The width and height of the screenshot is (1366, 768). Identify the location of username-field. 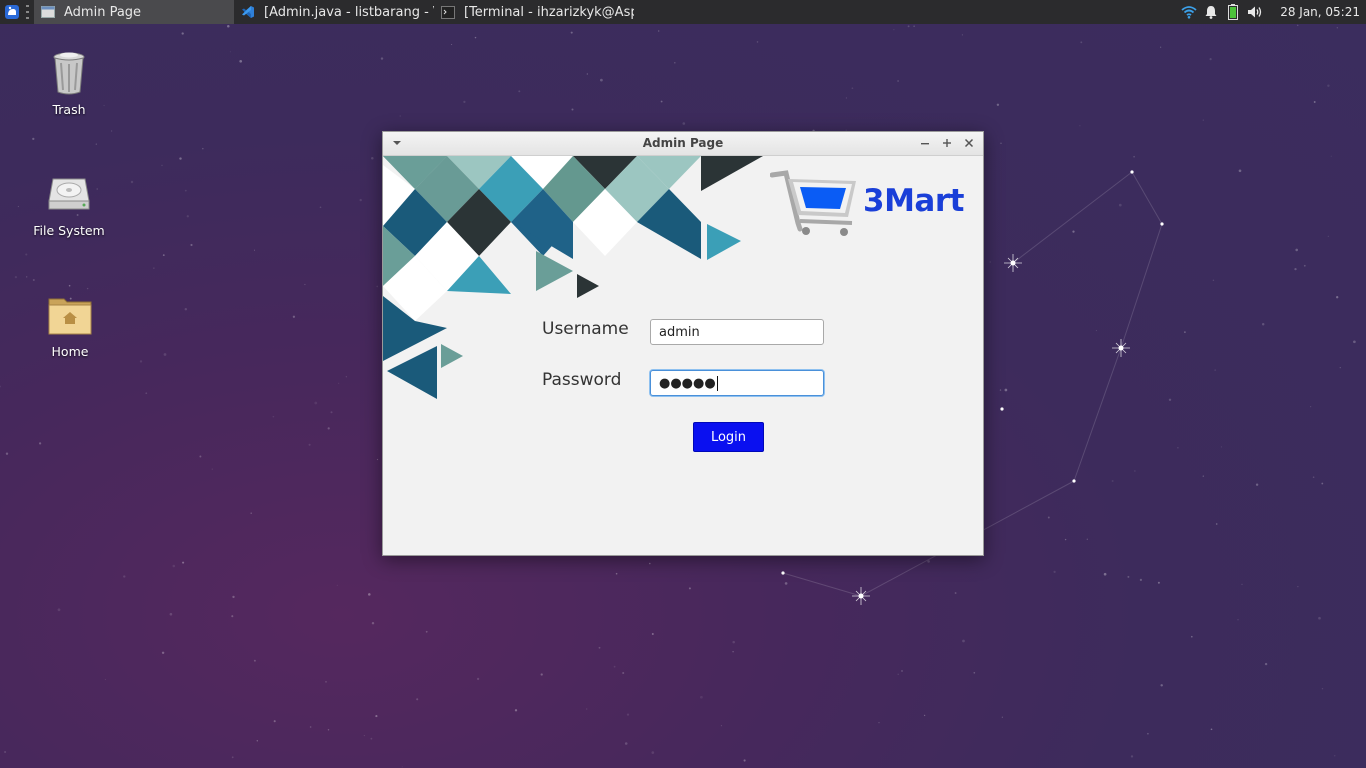
(737, 332).